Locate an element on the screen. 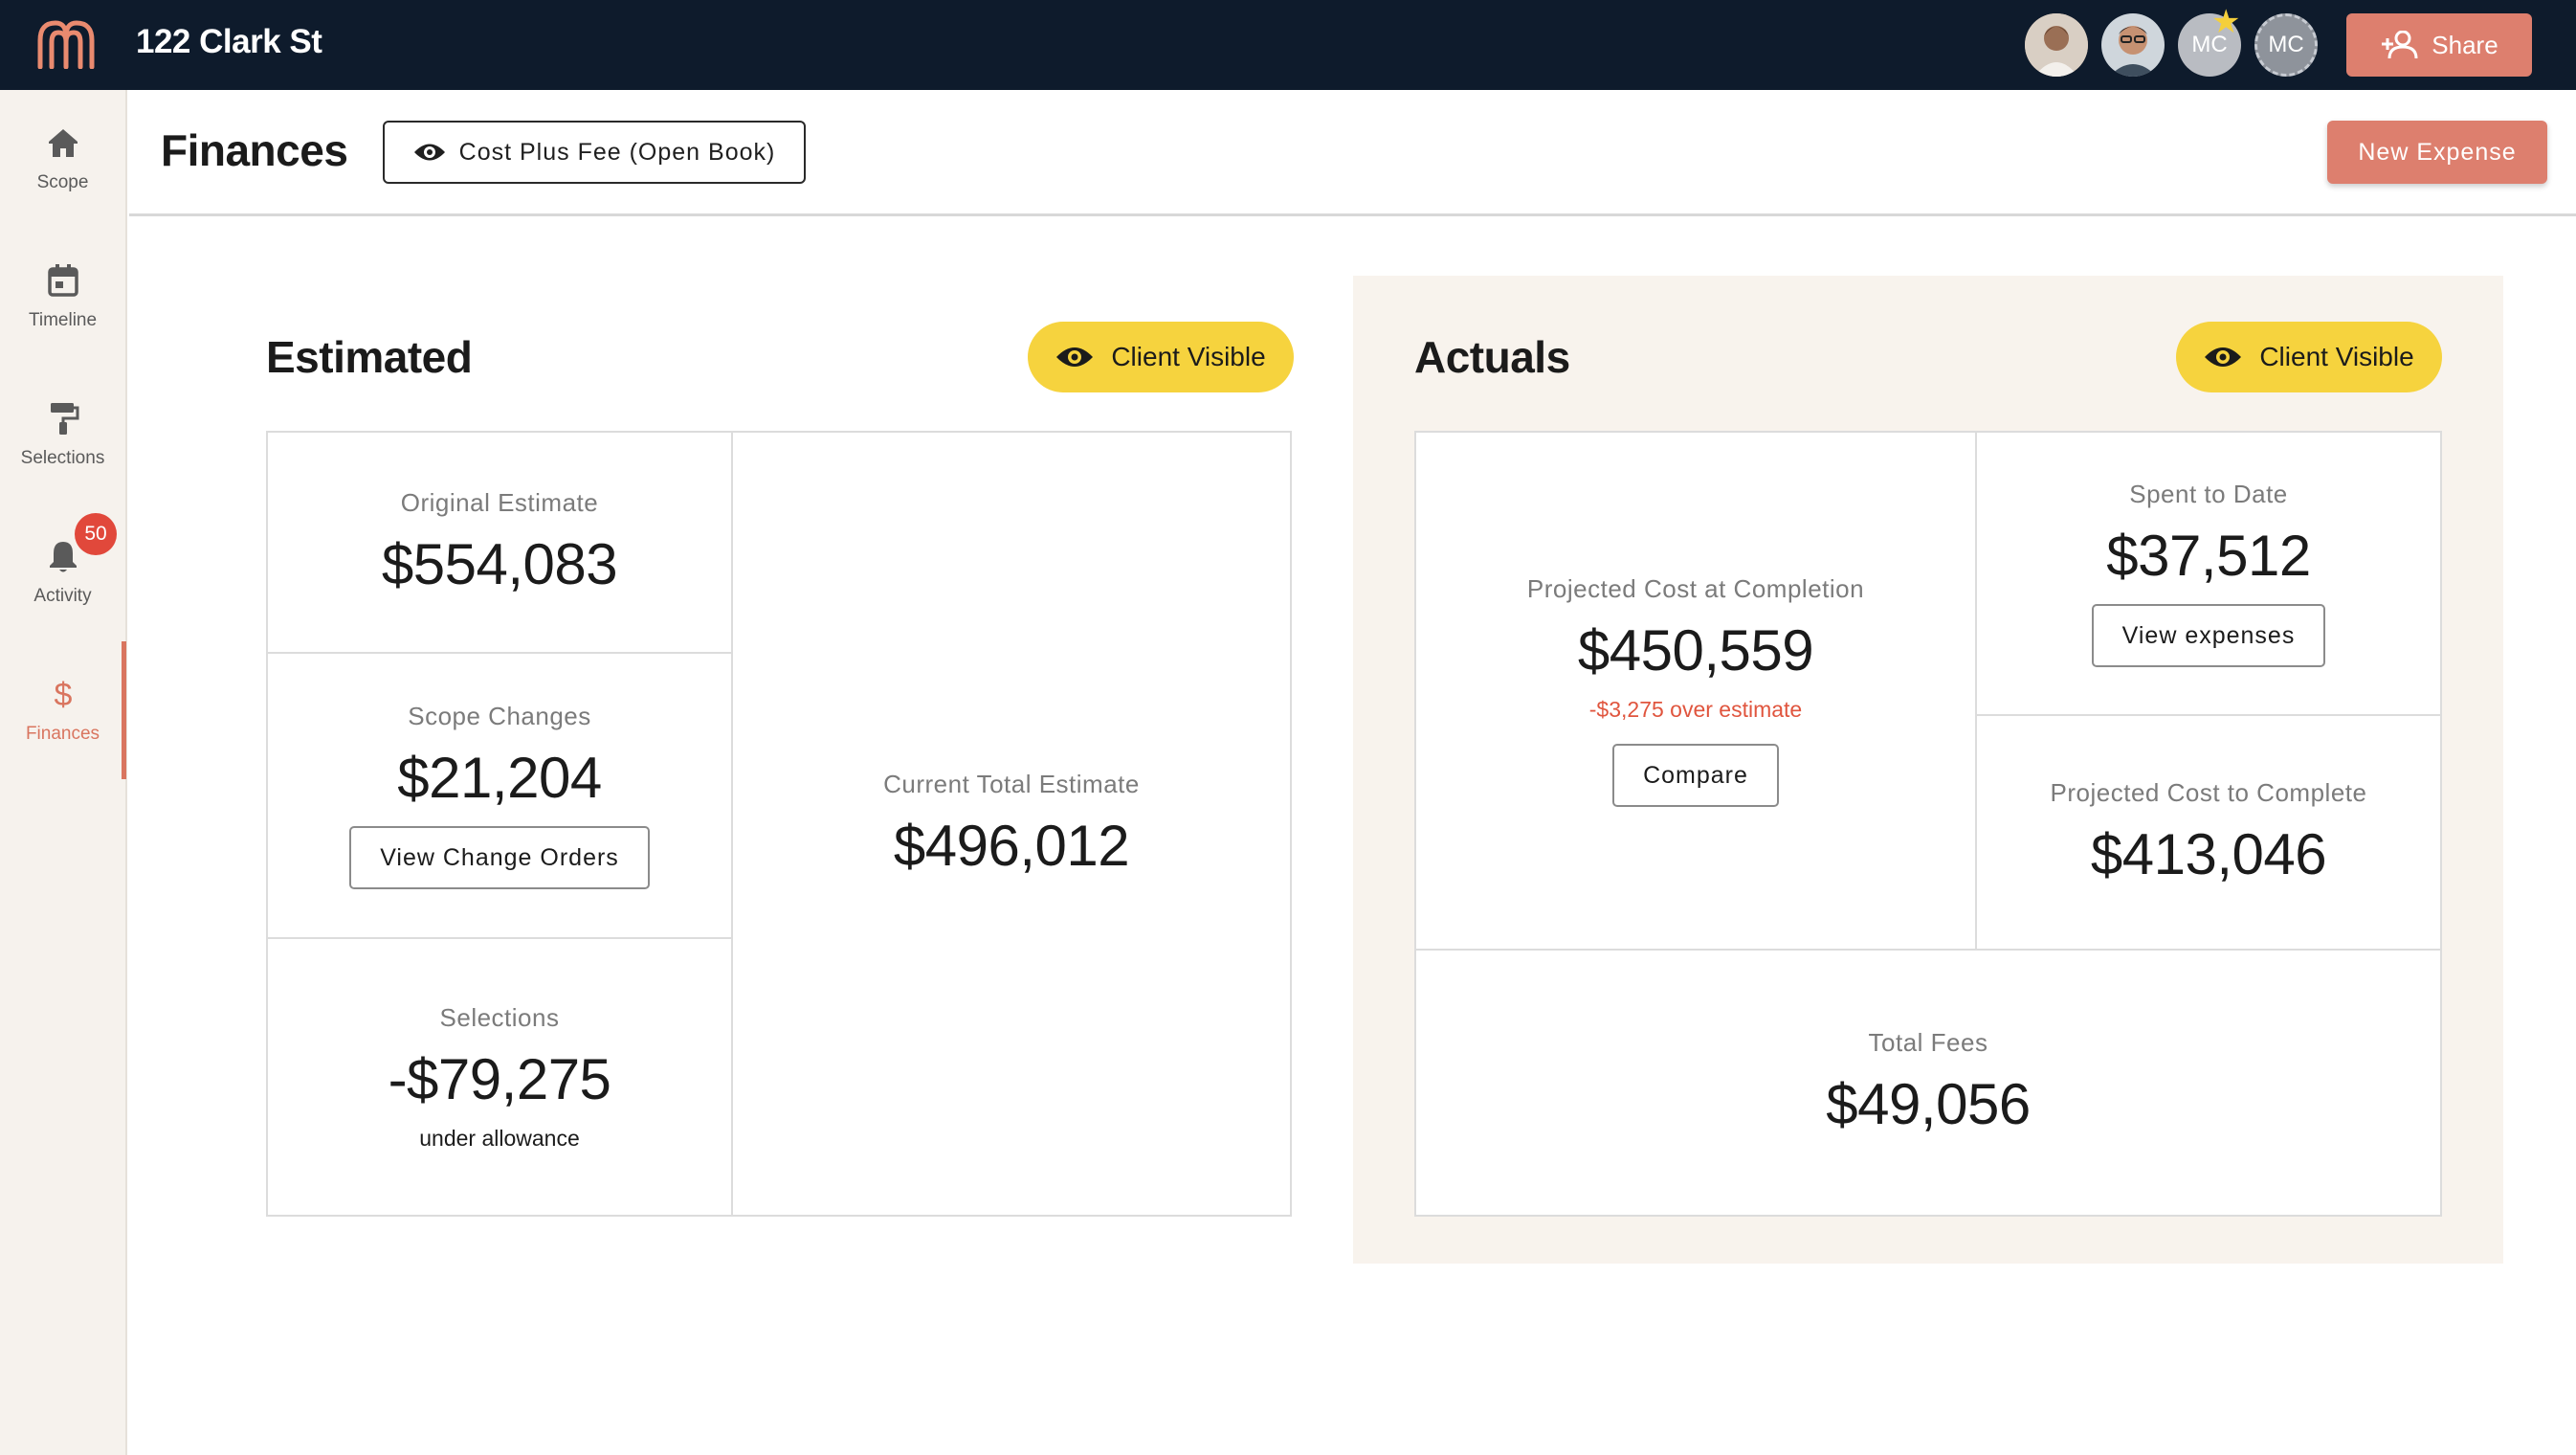  owner-star-icon: ★ is located at coordinates (2226, 22).